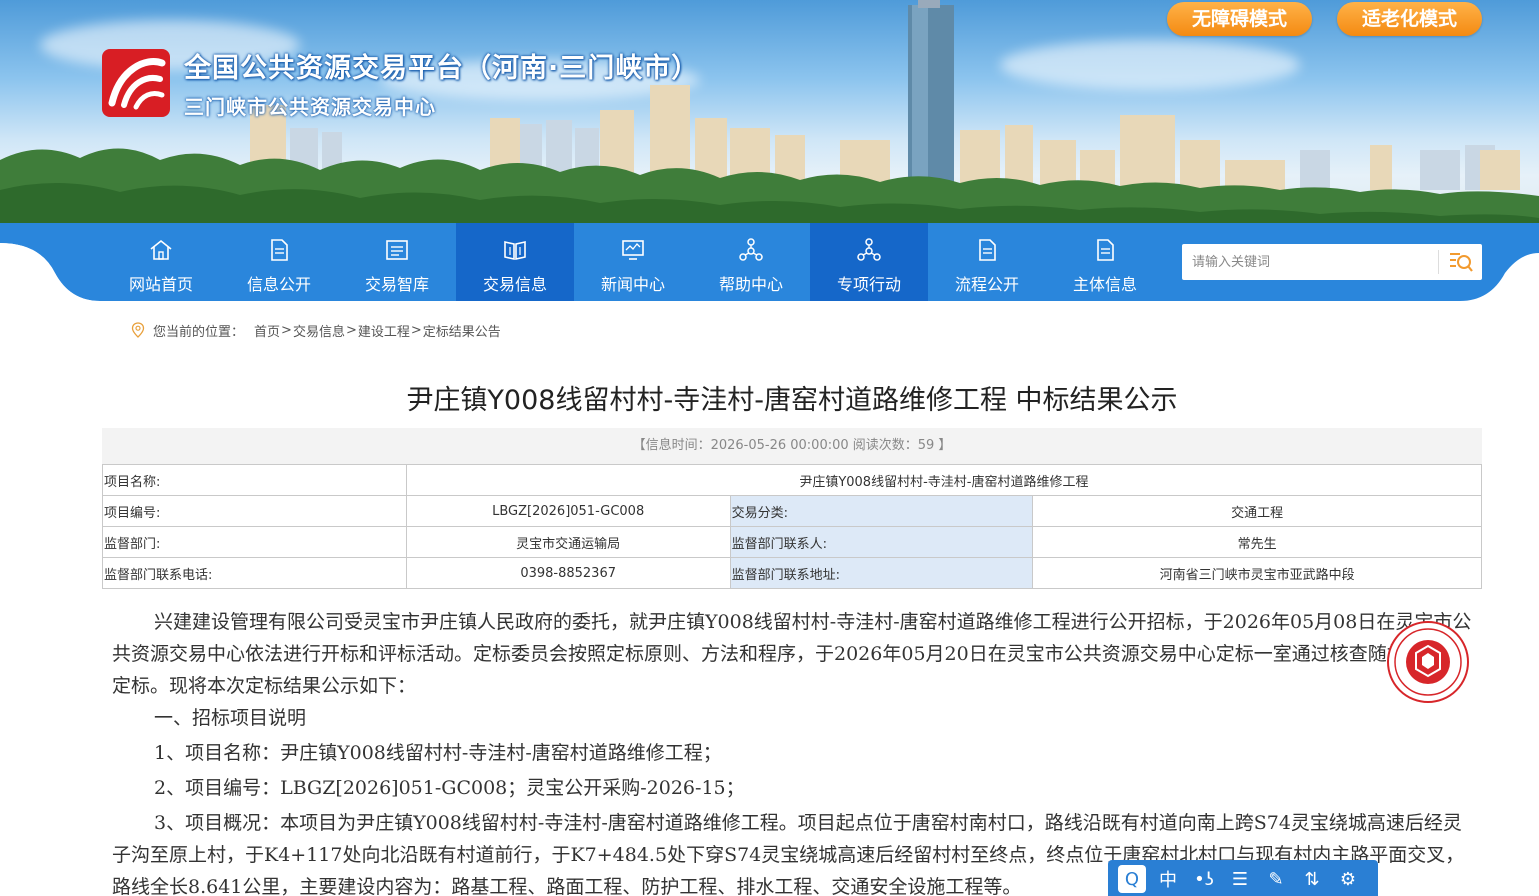  What do you see at coordinates (751, 262) in the screenshot?
I see `nav-item-help: 帮助中心` at bounding box center [751, 262].